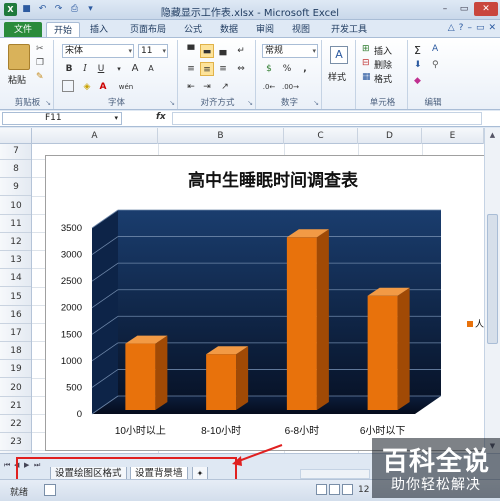  What do you see at coordinates (15, 260) in the screenshot?
I see `row-header: 13` at bounding box center [15, 260].